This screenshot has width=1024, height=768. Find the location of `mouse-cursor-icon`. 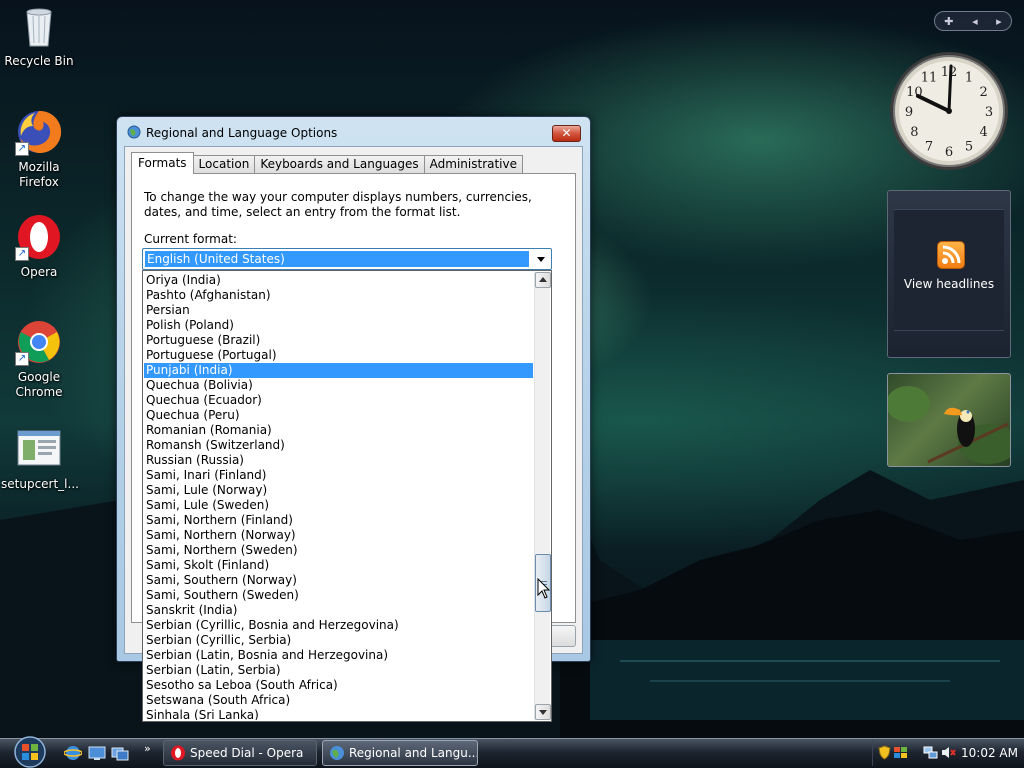

mouse-cursor-icon is located at coordinates (544, 588).